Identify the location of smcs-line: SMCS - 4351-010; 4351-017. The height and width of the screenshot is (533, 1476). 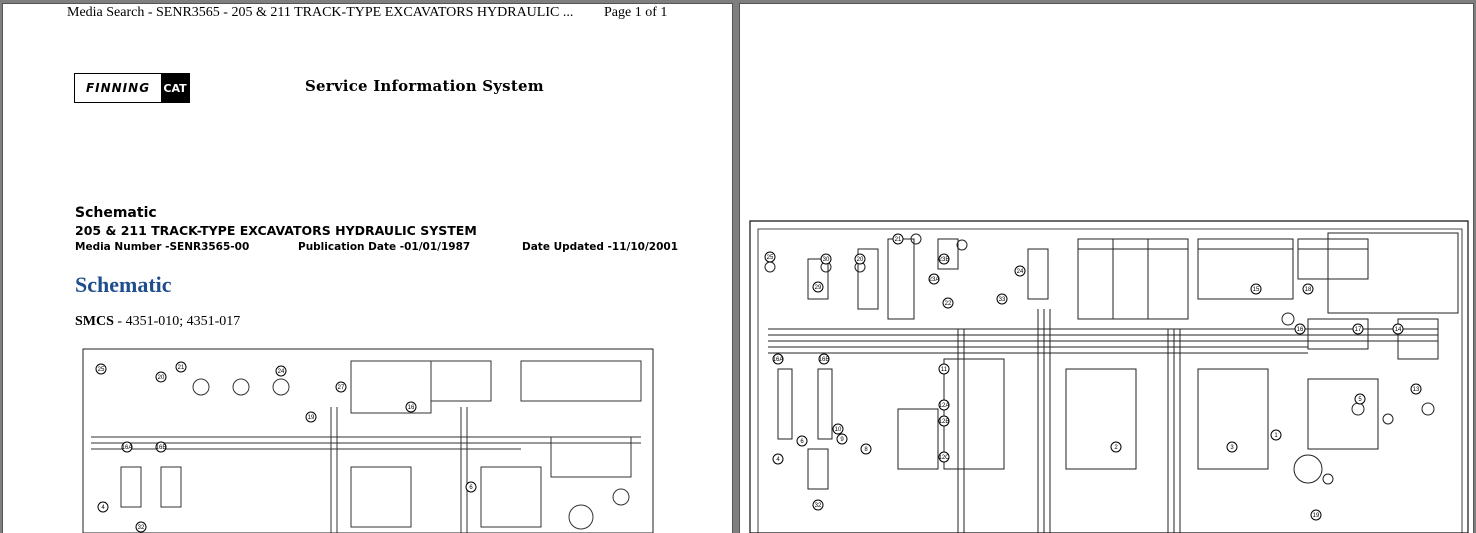
(157, 322).